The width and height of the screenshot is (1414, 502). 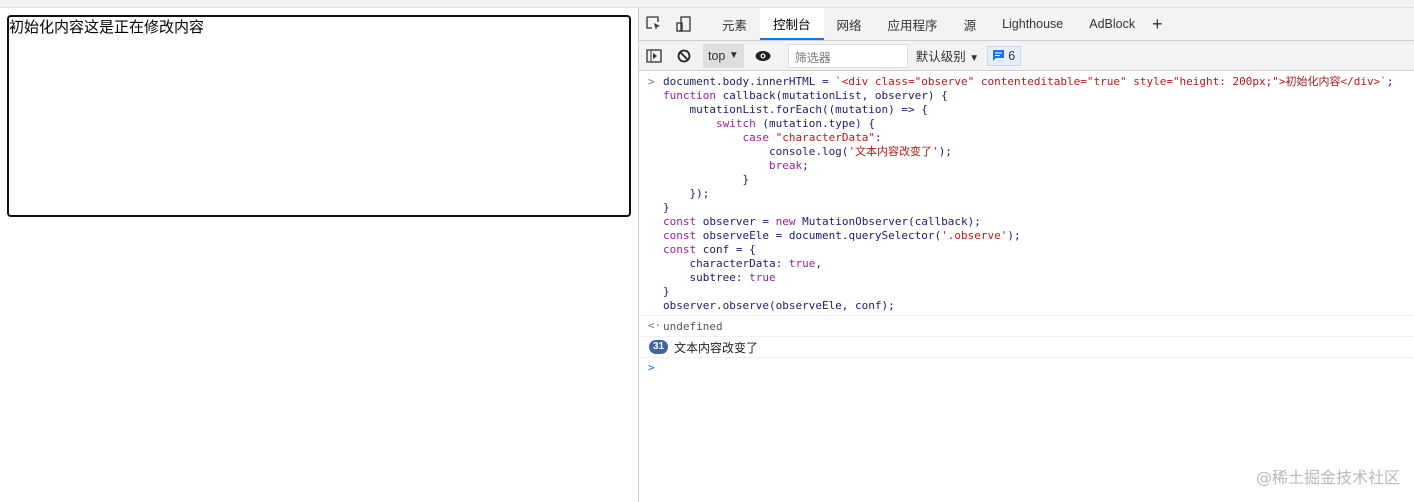 What do you see at coordinates (716, 348) in the screenshot?
I see `log-message: 文本内容改变了` at bounding box center [716, 348].